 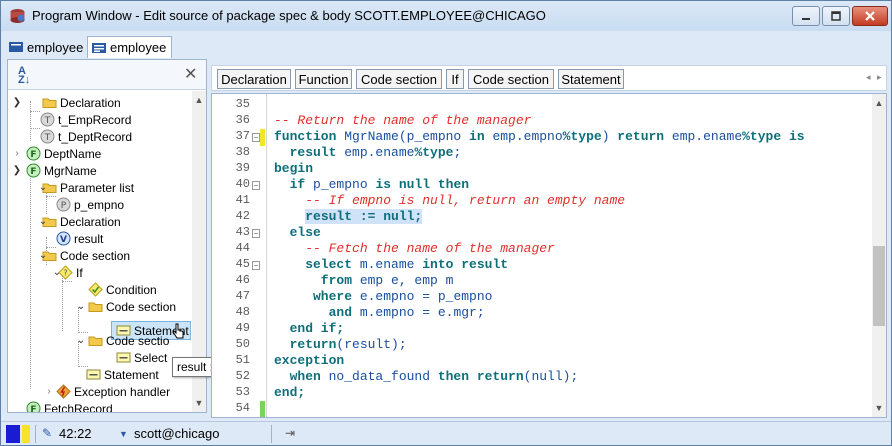 What do you see at coordinates (290, 433) in the screenshot?
I see `pushpin-icon: ⇥` at bounding box center [290, 433].